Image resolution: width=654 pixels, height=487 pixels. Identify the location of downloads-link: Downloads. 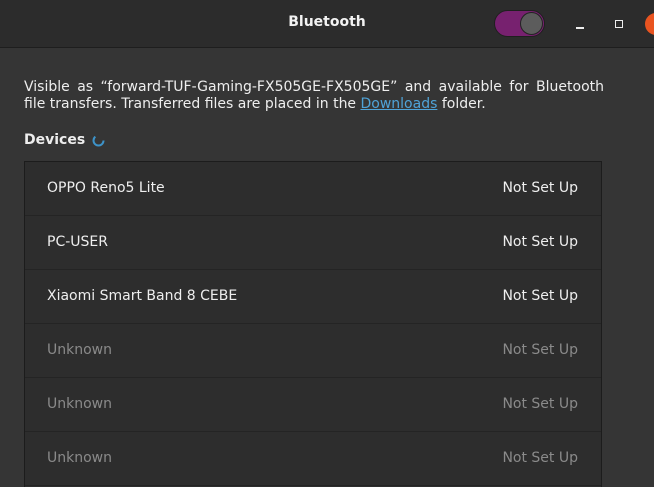
(399, 104).